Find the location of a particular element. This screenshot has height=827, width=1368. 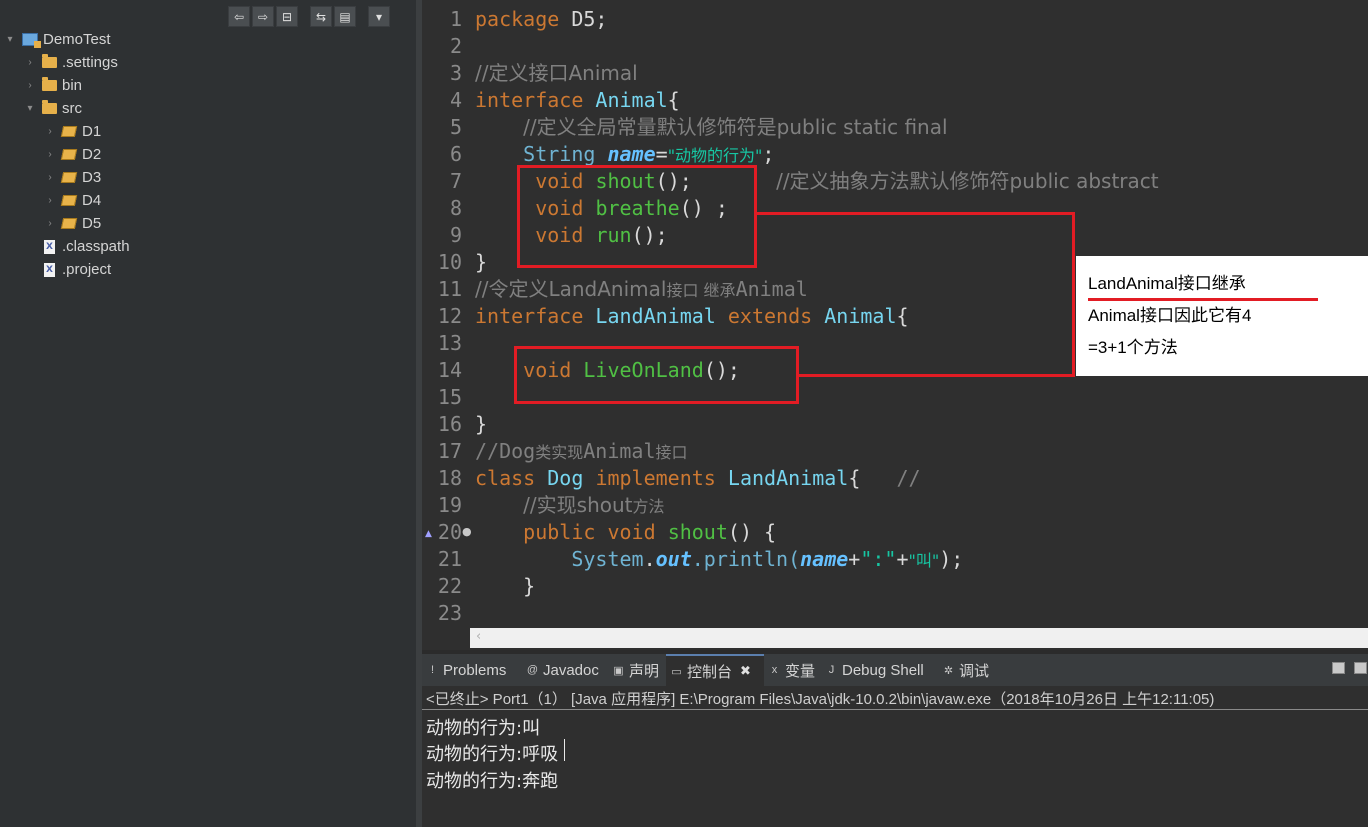

tab-console: ▭ 控制台 ✖ is located at coordinates (715, 670).